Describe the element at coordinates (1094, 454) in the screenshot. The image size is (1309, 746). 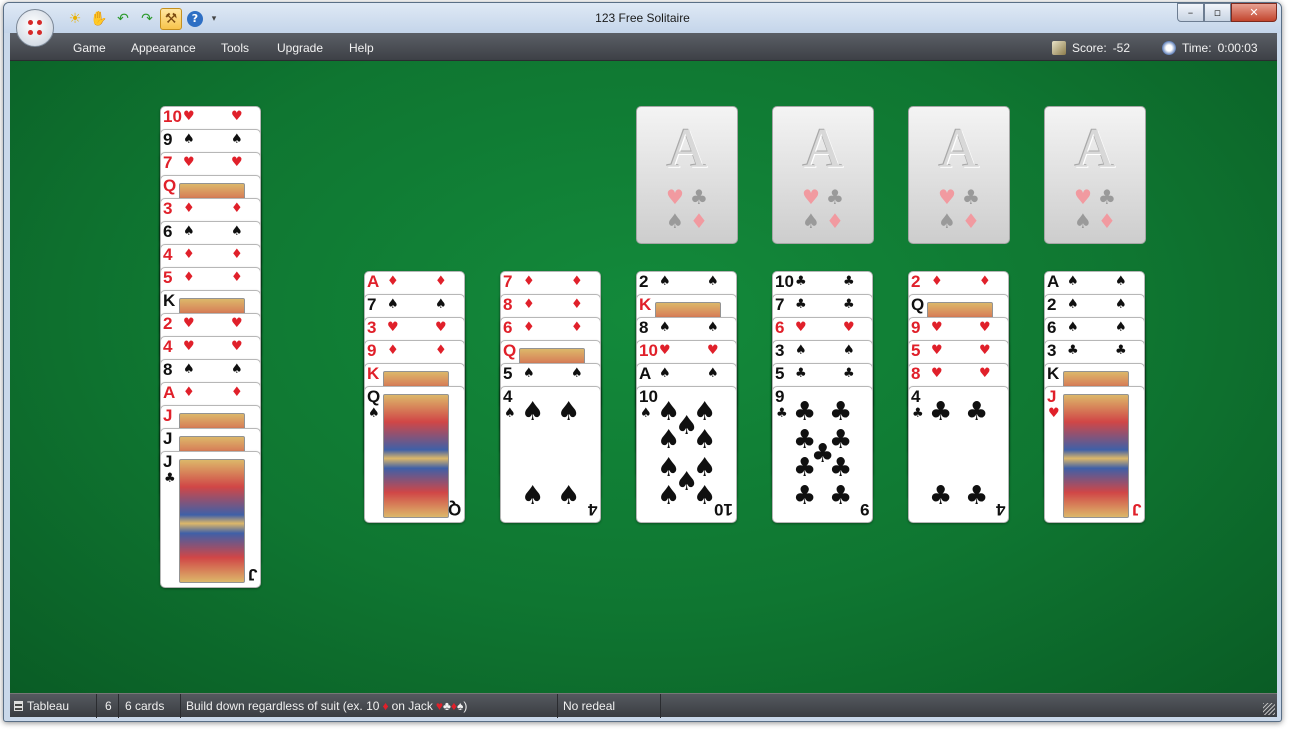
I see `playing-card: J ♥ J` at that location.